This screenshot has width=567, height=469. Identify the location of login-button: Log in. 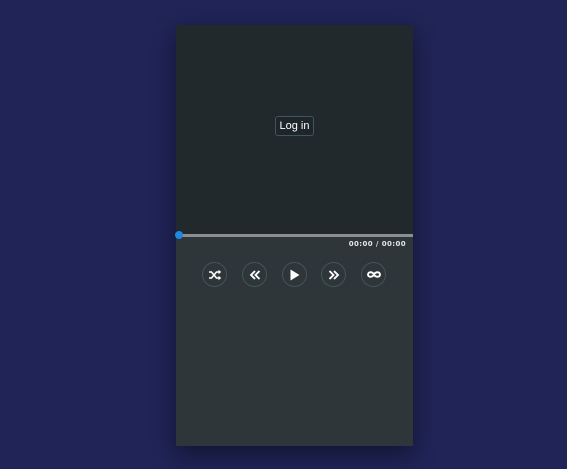
(294, 126).